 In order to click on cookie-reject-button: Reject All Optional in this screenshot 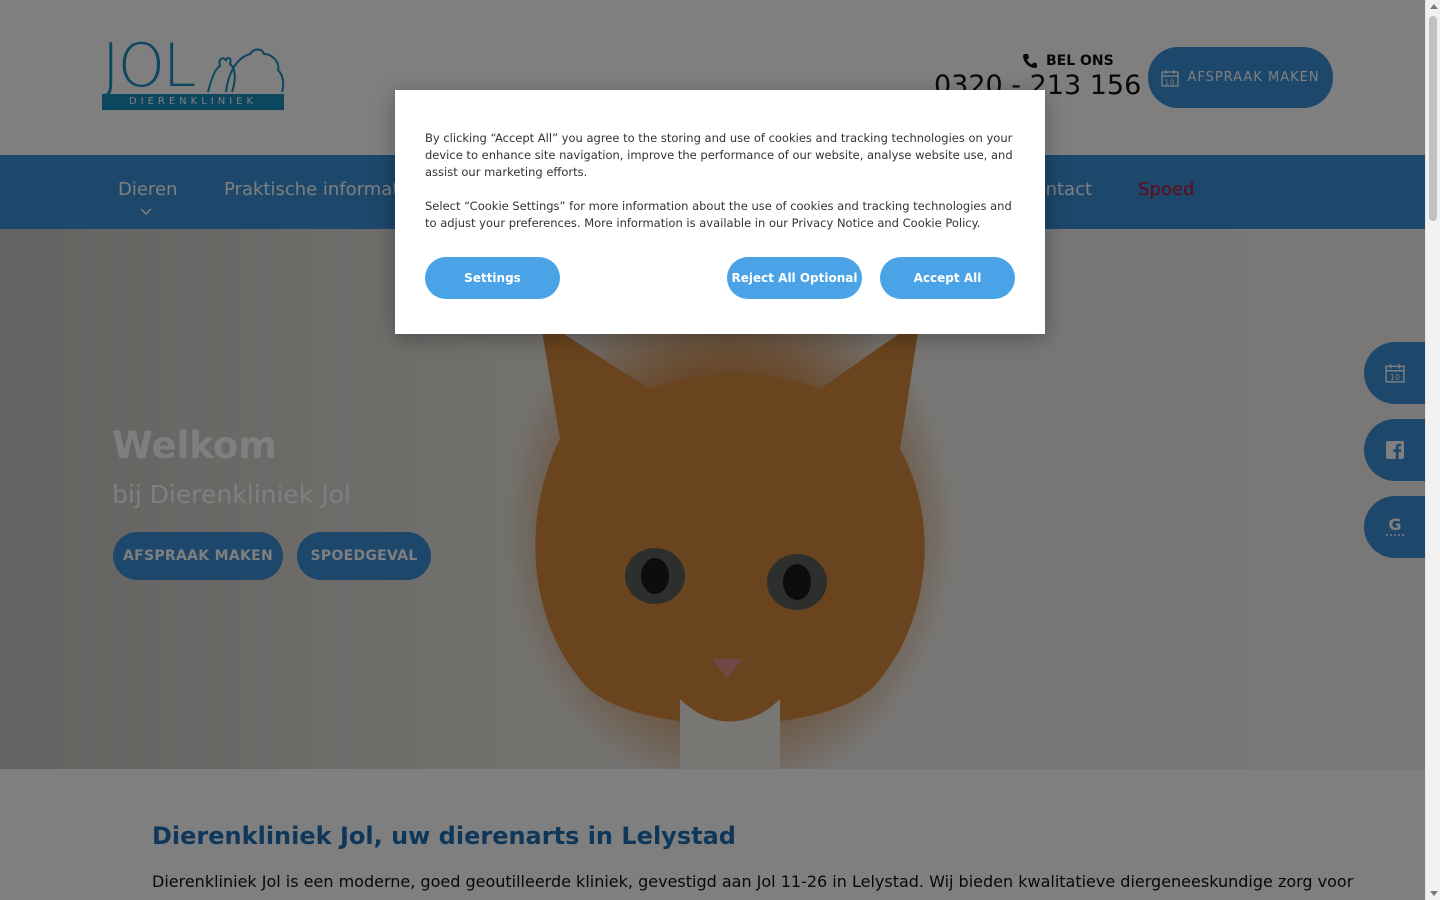, I will do `click(794, 278)`.